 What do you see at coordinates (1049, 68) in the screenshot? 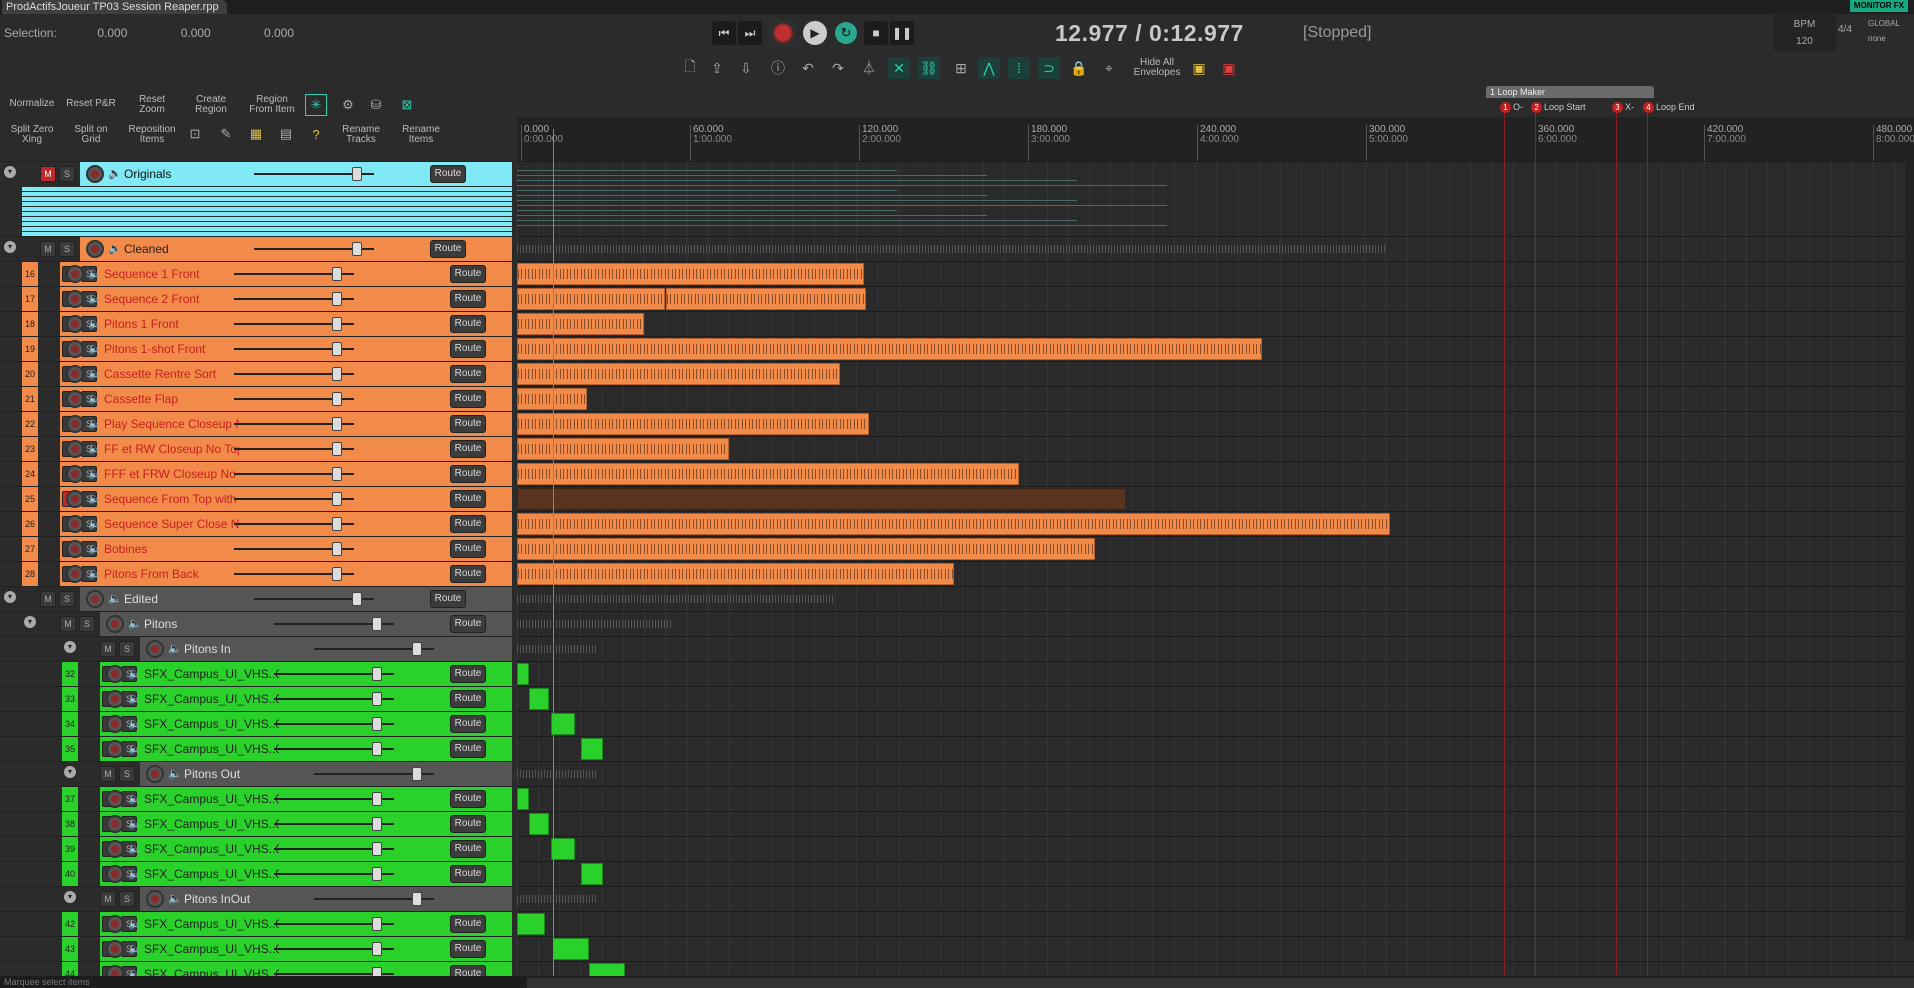
I see `locking-icon: ⊃` at bounding box center [1049, 68].